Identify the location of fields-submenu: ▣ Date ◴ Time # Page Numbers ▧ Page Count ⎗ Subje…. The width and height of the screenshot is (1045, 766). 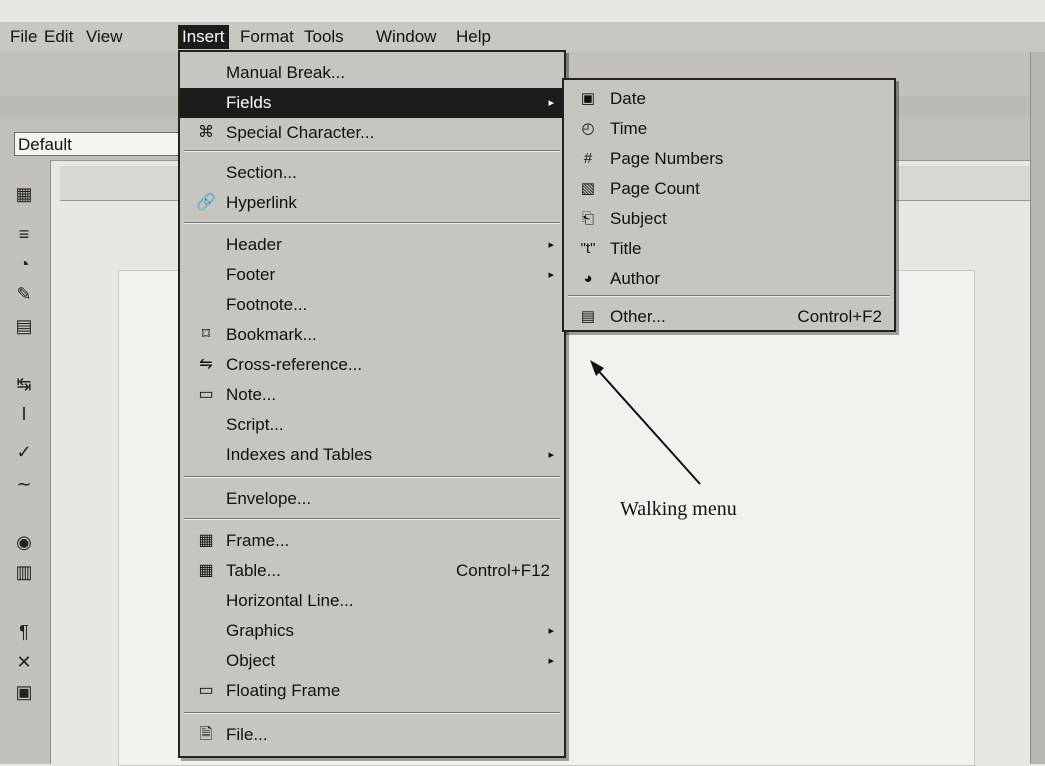
(729, 205).